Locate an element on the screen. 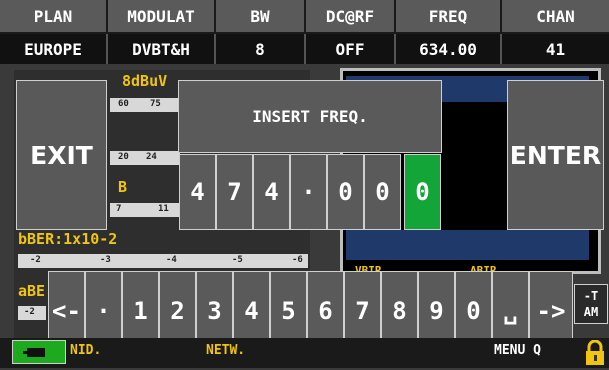  enter-button: ENTER is located at coordinates (555, 155).